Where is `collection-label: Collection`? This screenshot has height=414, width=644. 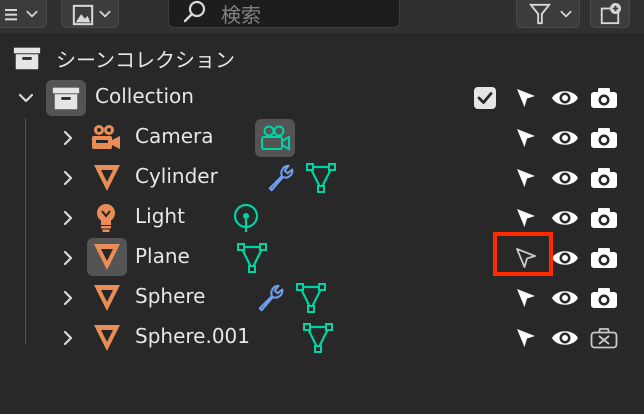 collection-label: Collection is located at coordinates (144, 96).